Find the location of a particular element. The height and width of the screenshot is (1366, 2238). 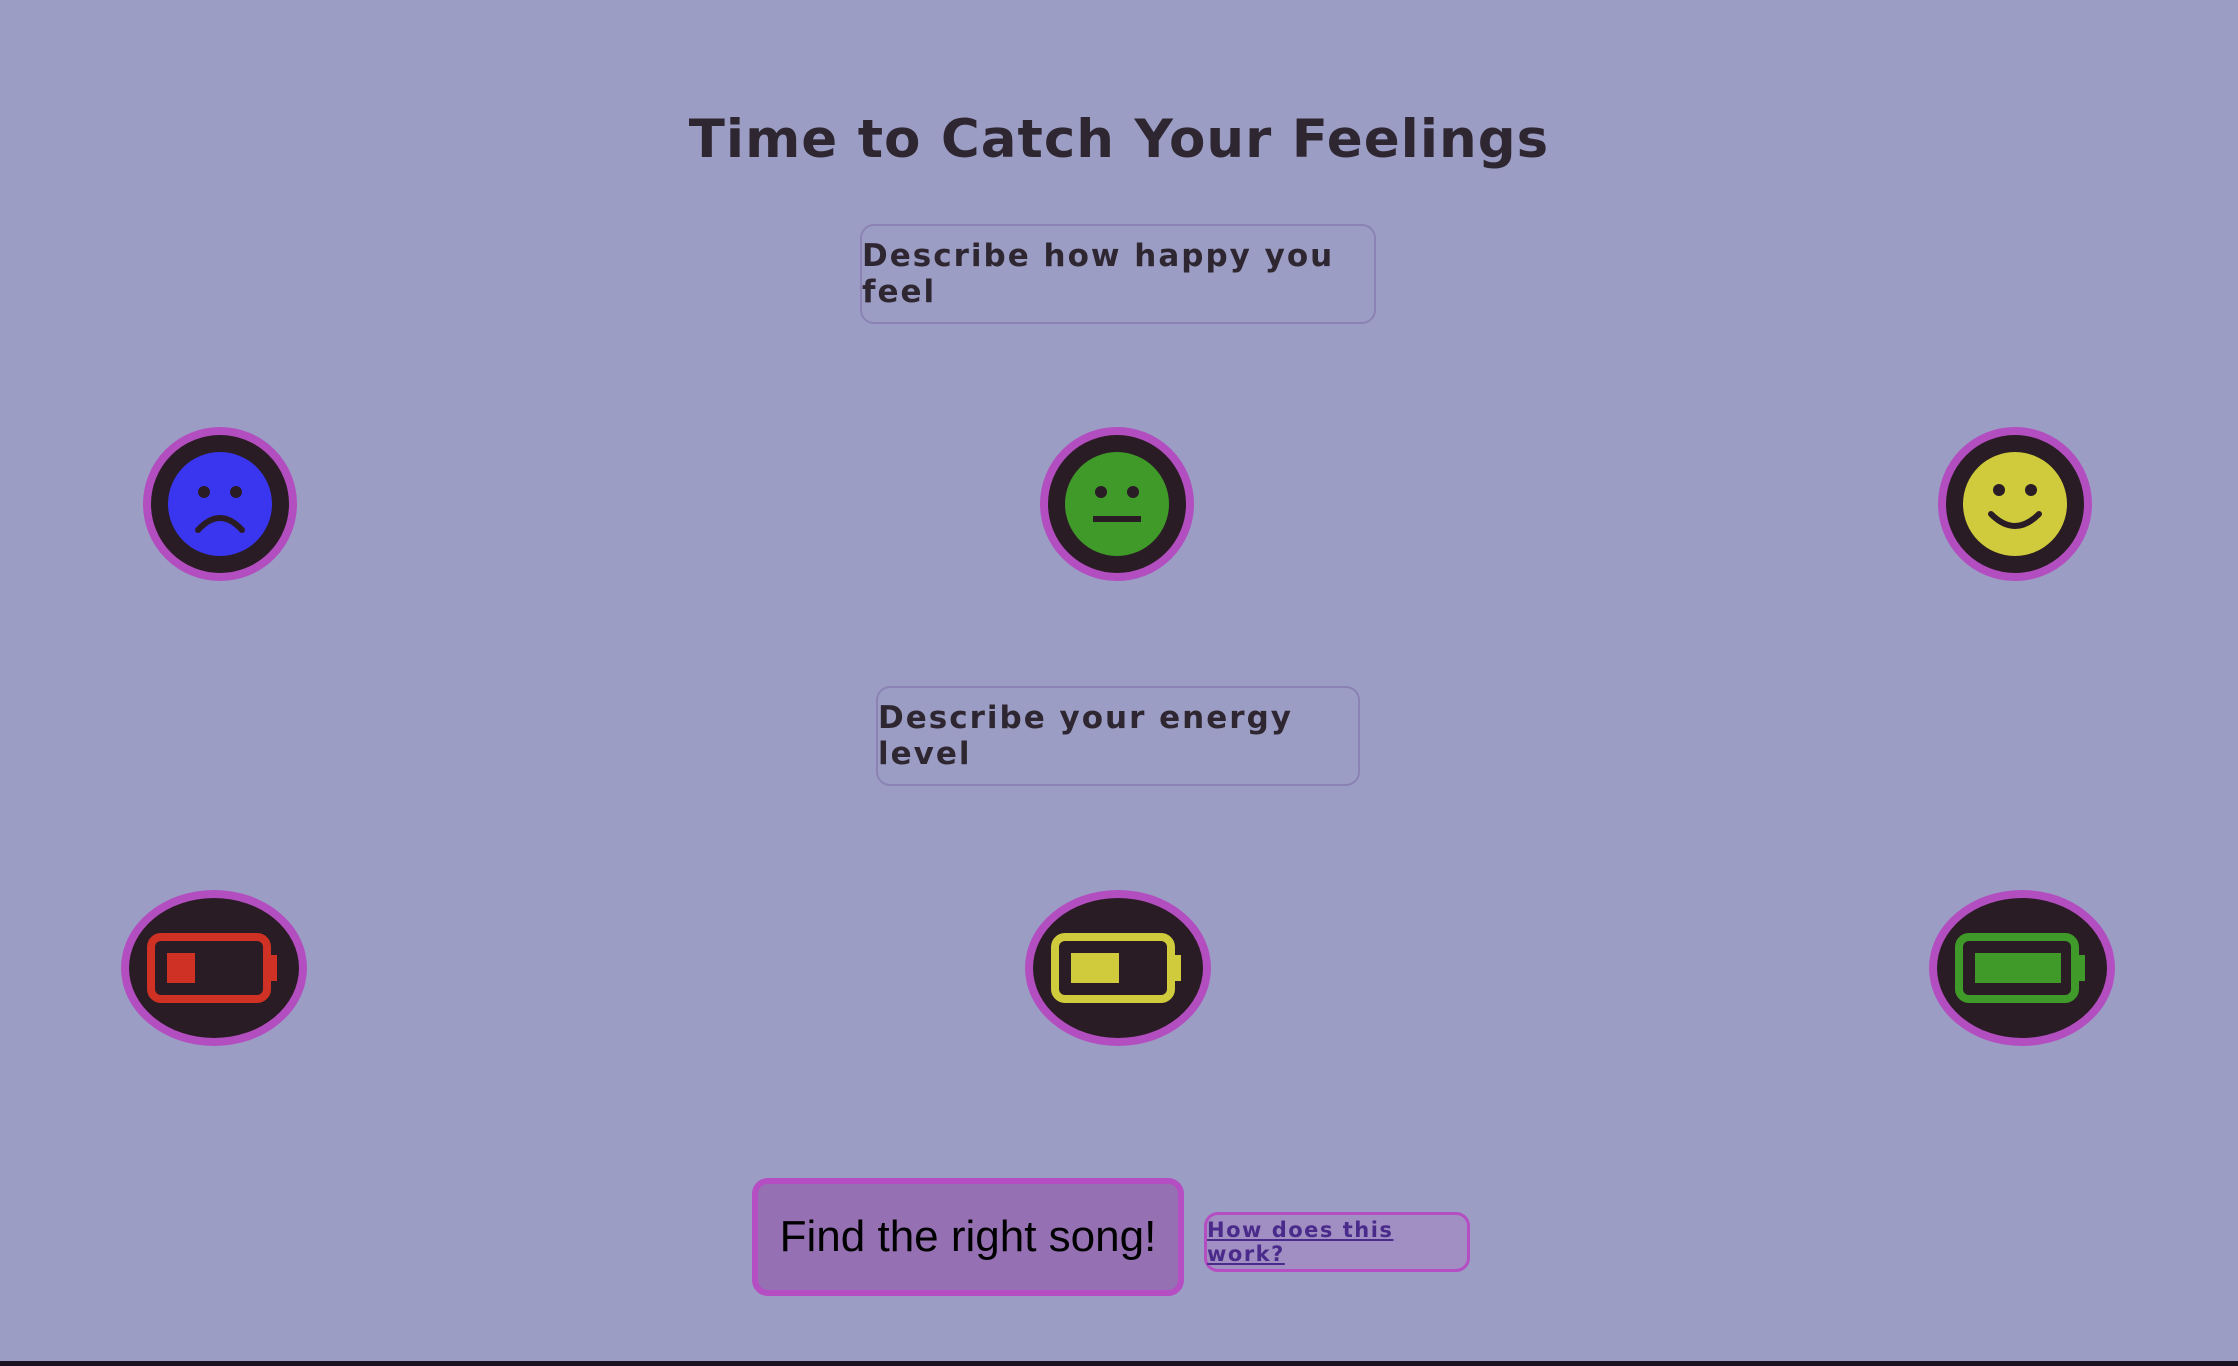

battery-full-icon is located at coordinates (2020, 968).